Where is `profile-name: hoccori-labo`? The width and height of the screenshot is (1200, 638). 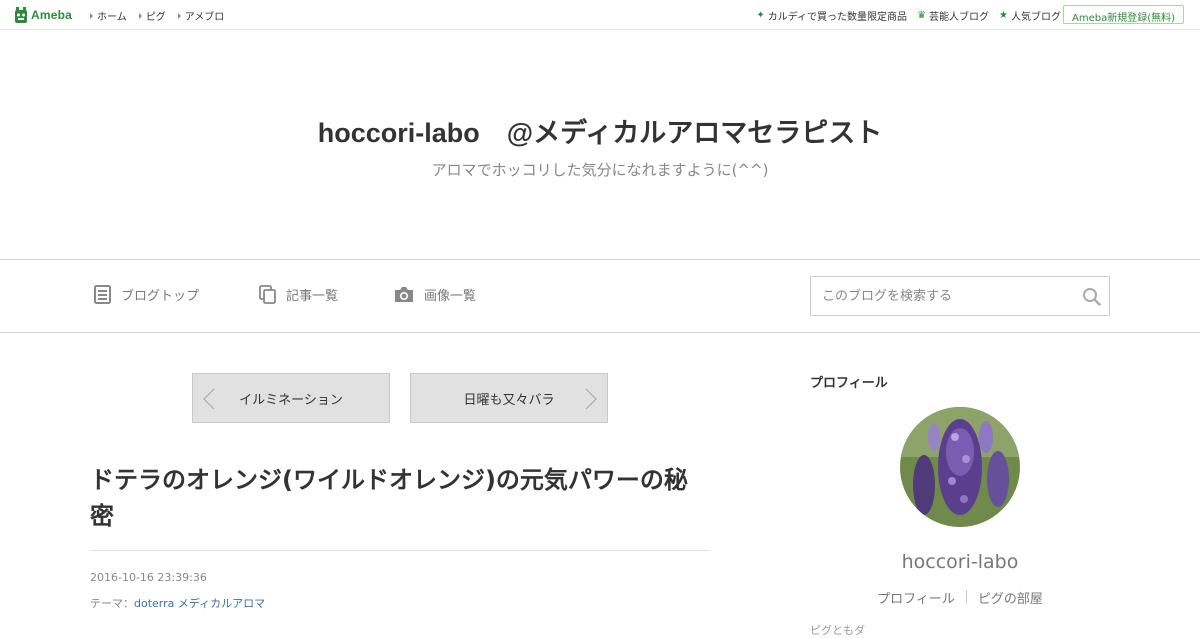 profile-name: hoccori-labo is located at coordinates (960, 562).